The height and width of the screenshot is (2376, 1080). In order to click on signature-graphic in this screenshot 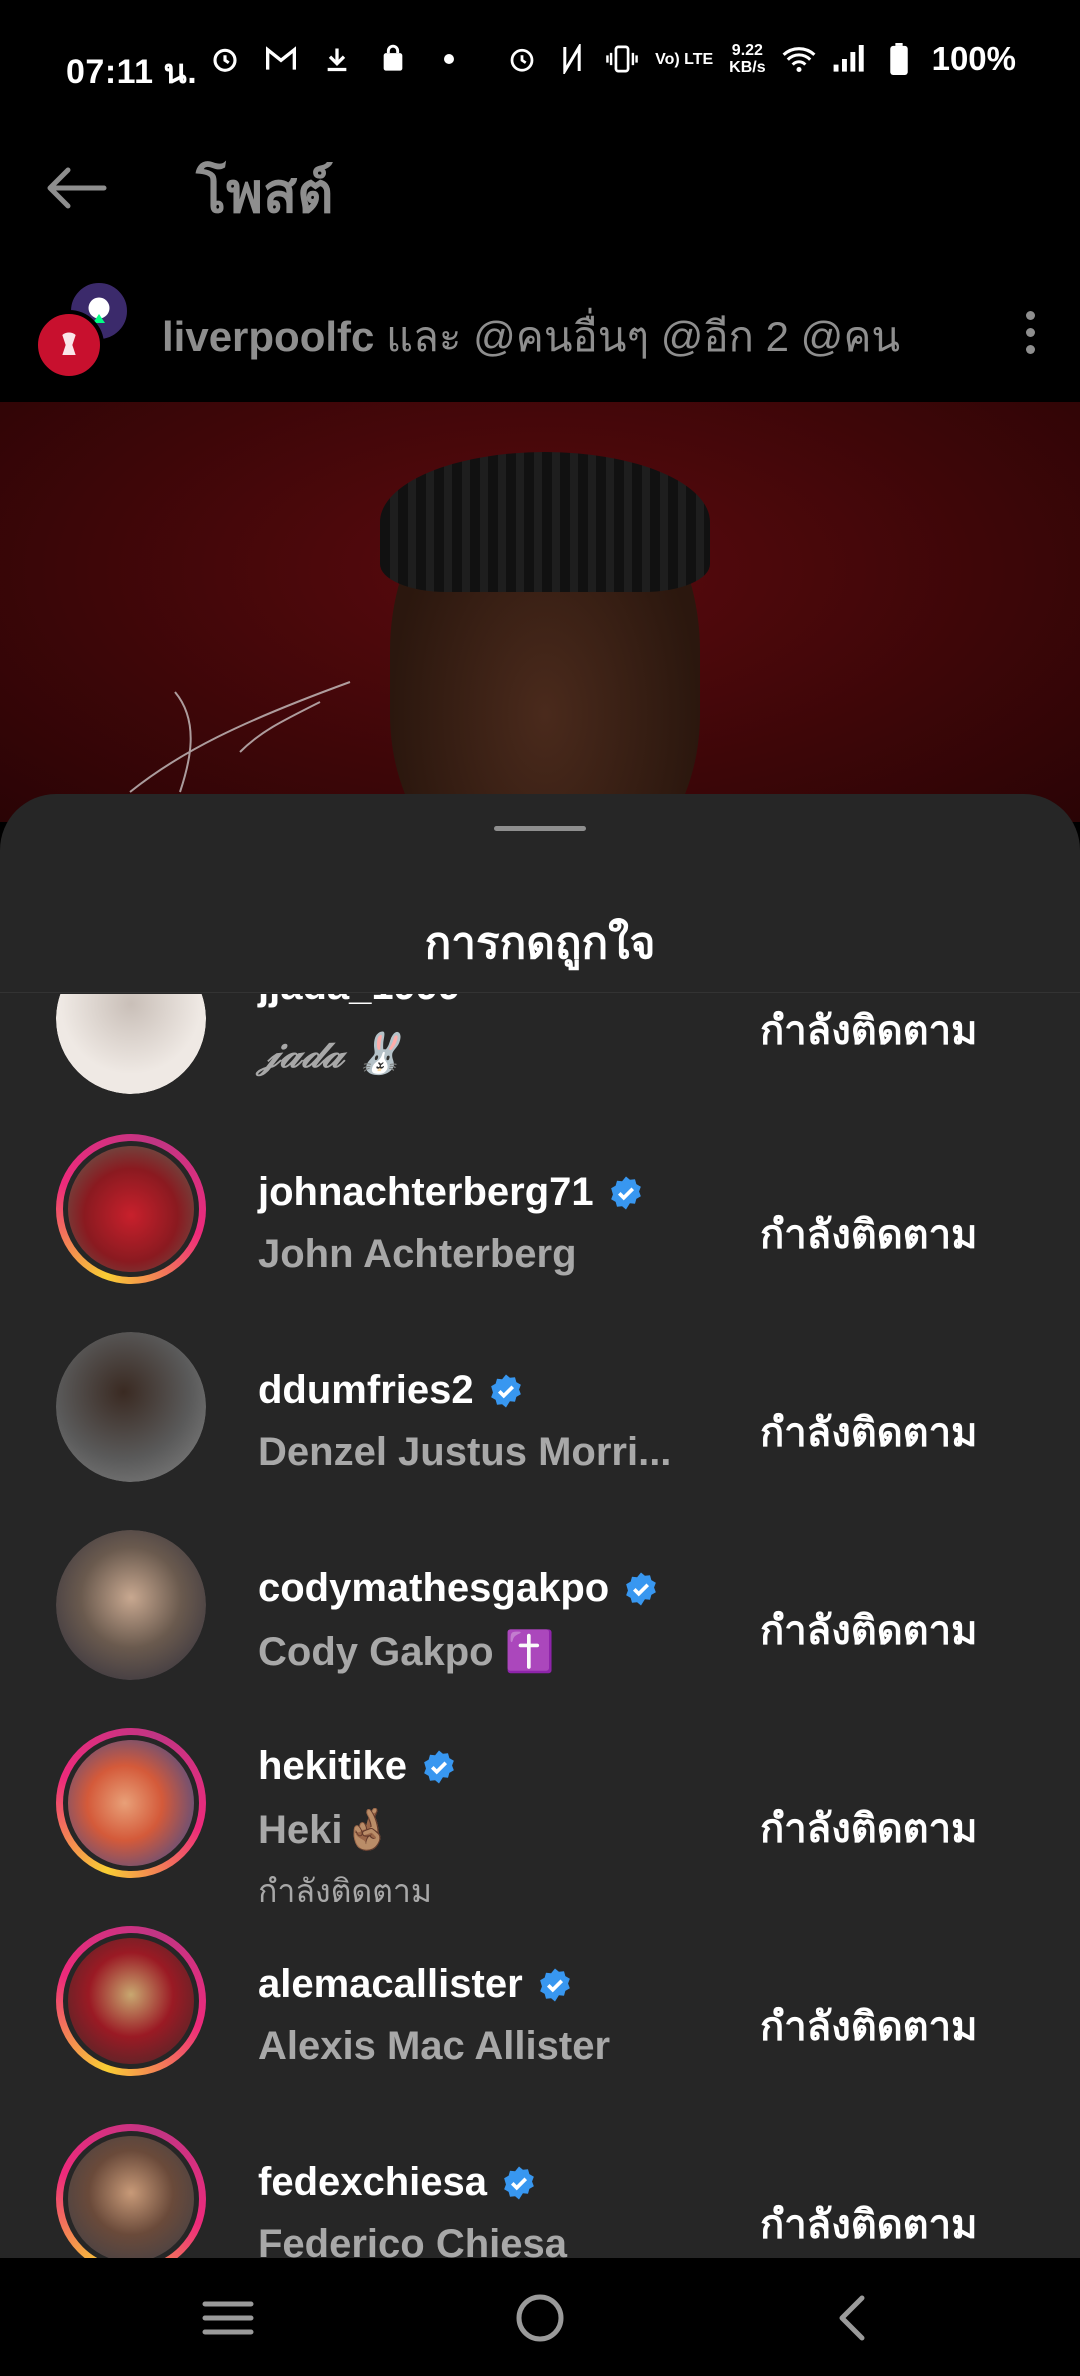, I will do `click(240, 737)`.